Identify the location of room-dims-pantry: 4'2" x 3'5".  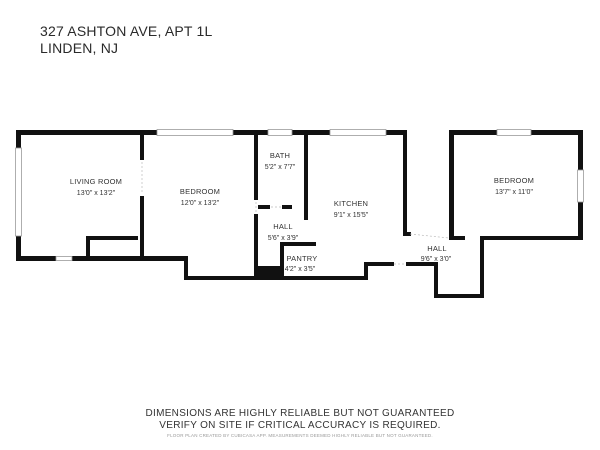
(300, 269).